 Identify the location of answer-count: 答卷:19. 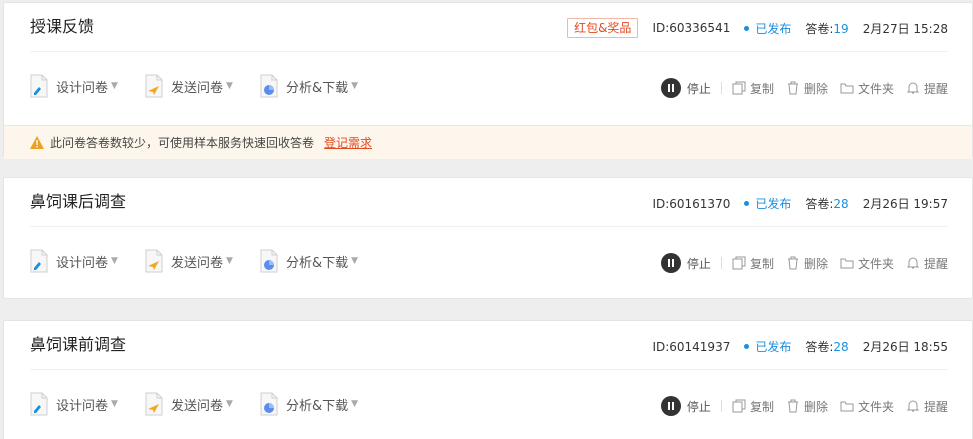
(827, 28).